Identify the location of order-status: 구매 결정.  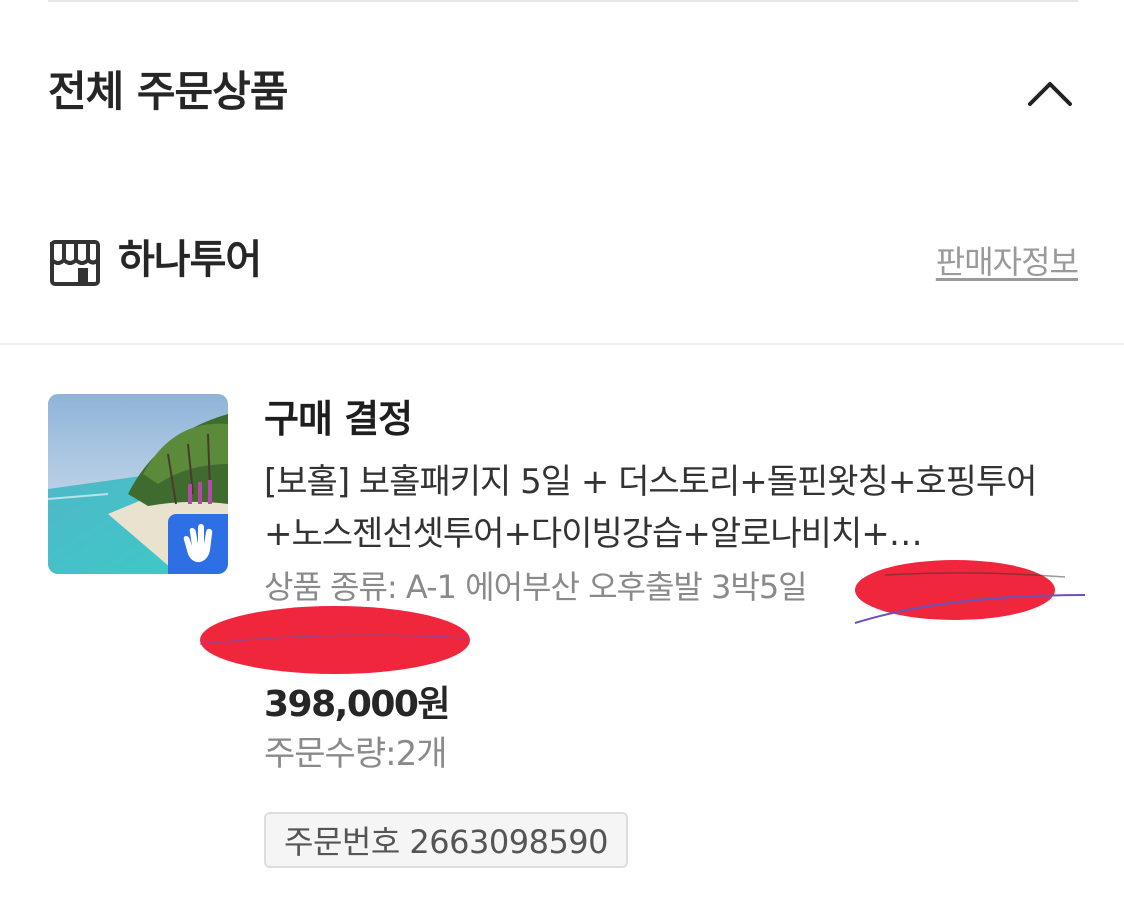
(338, 419).